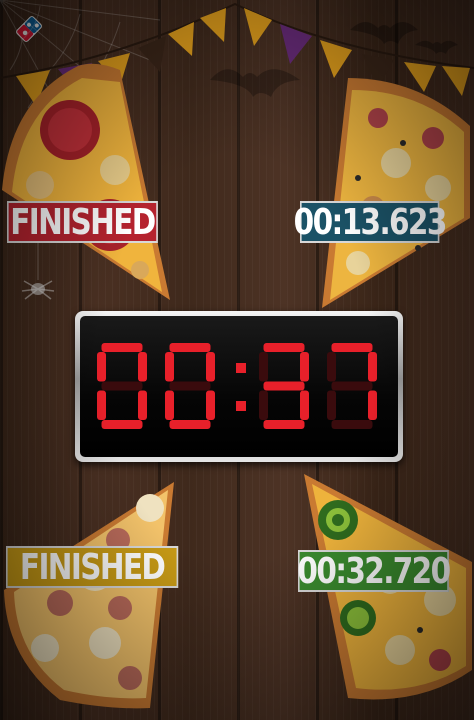  I want to click on pizza-slice-bottom-left, so click(89, 595).